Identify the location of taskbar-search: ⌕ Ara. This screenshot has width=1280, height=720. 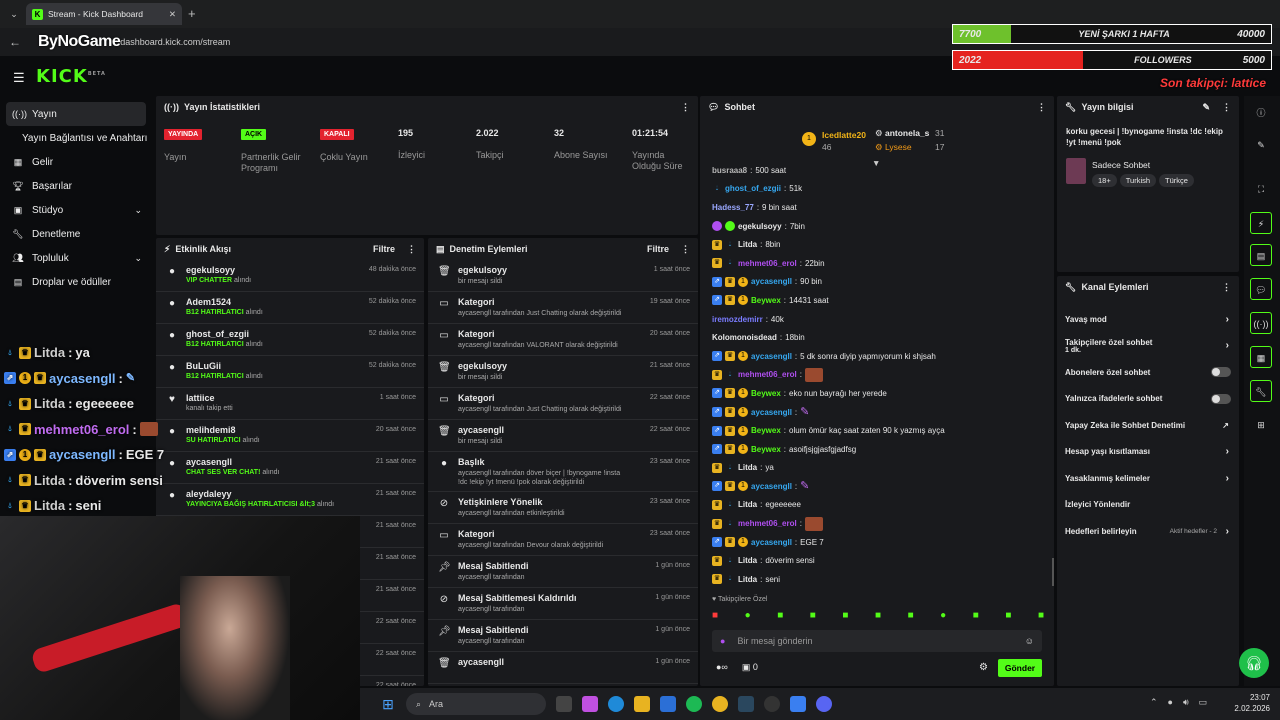
(476, 704).